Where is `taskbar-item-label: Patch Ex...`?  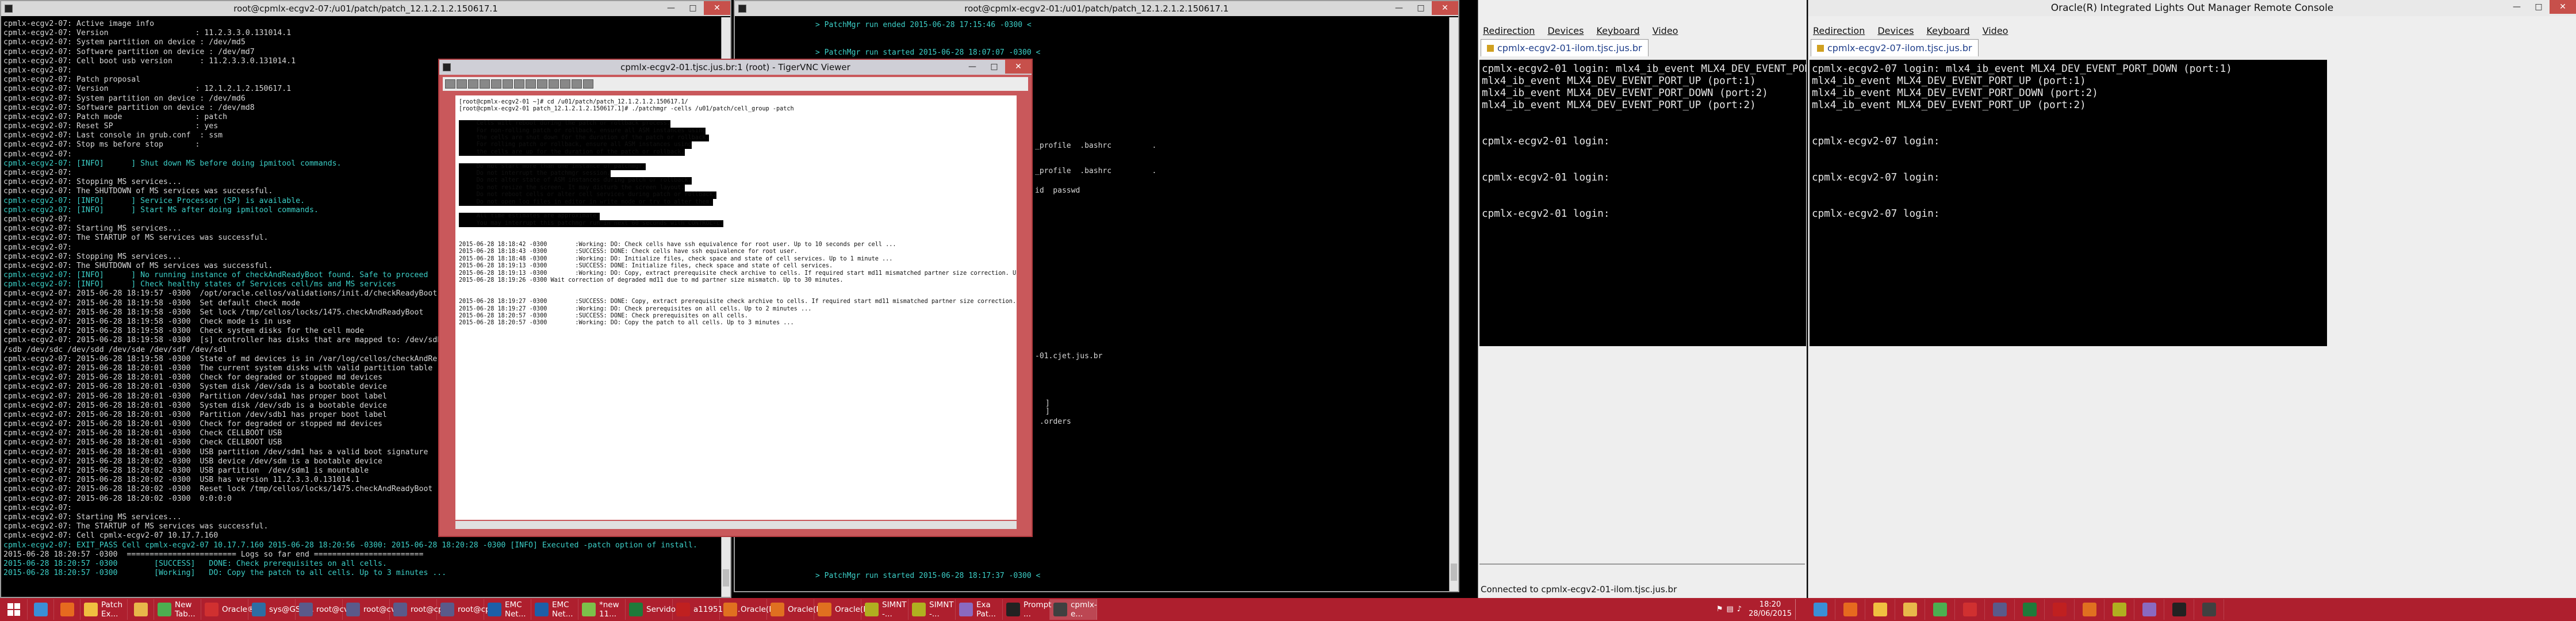
taskbar-item-label: Patch Ex... is located at coordinates (112, 609).